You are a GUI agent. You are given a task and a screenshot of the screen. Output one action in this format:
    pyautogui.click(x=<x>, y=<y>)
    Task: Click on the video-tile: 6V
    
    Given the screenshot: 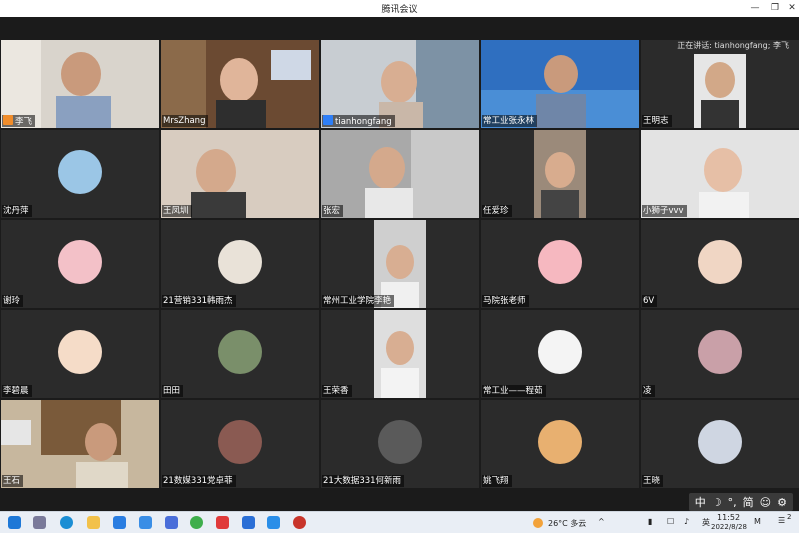 What is the action you would take?
    pyautogui.click(x=720, y=264)
    